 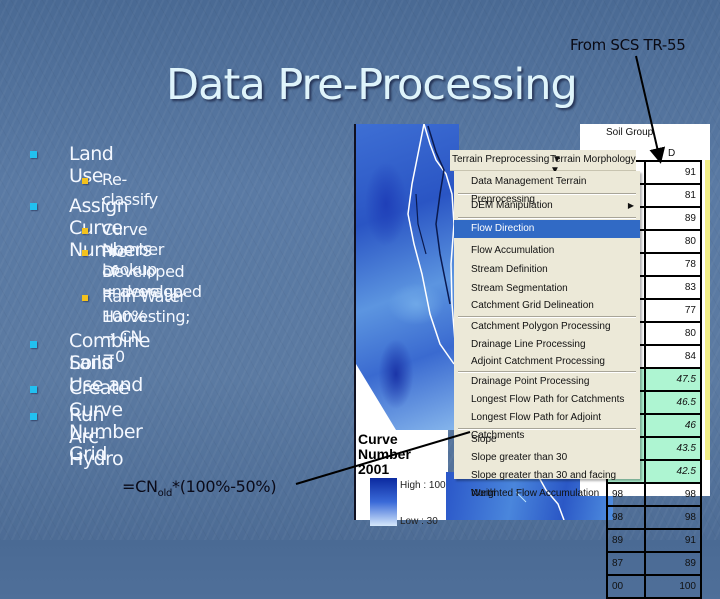 I want to click on menu-item-catchment-grid: Catchment Grid Delineation, so click(x=547, y=306).